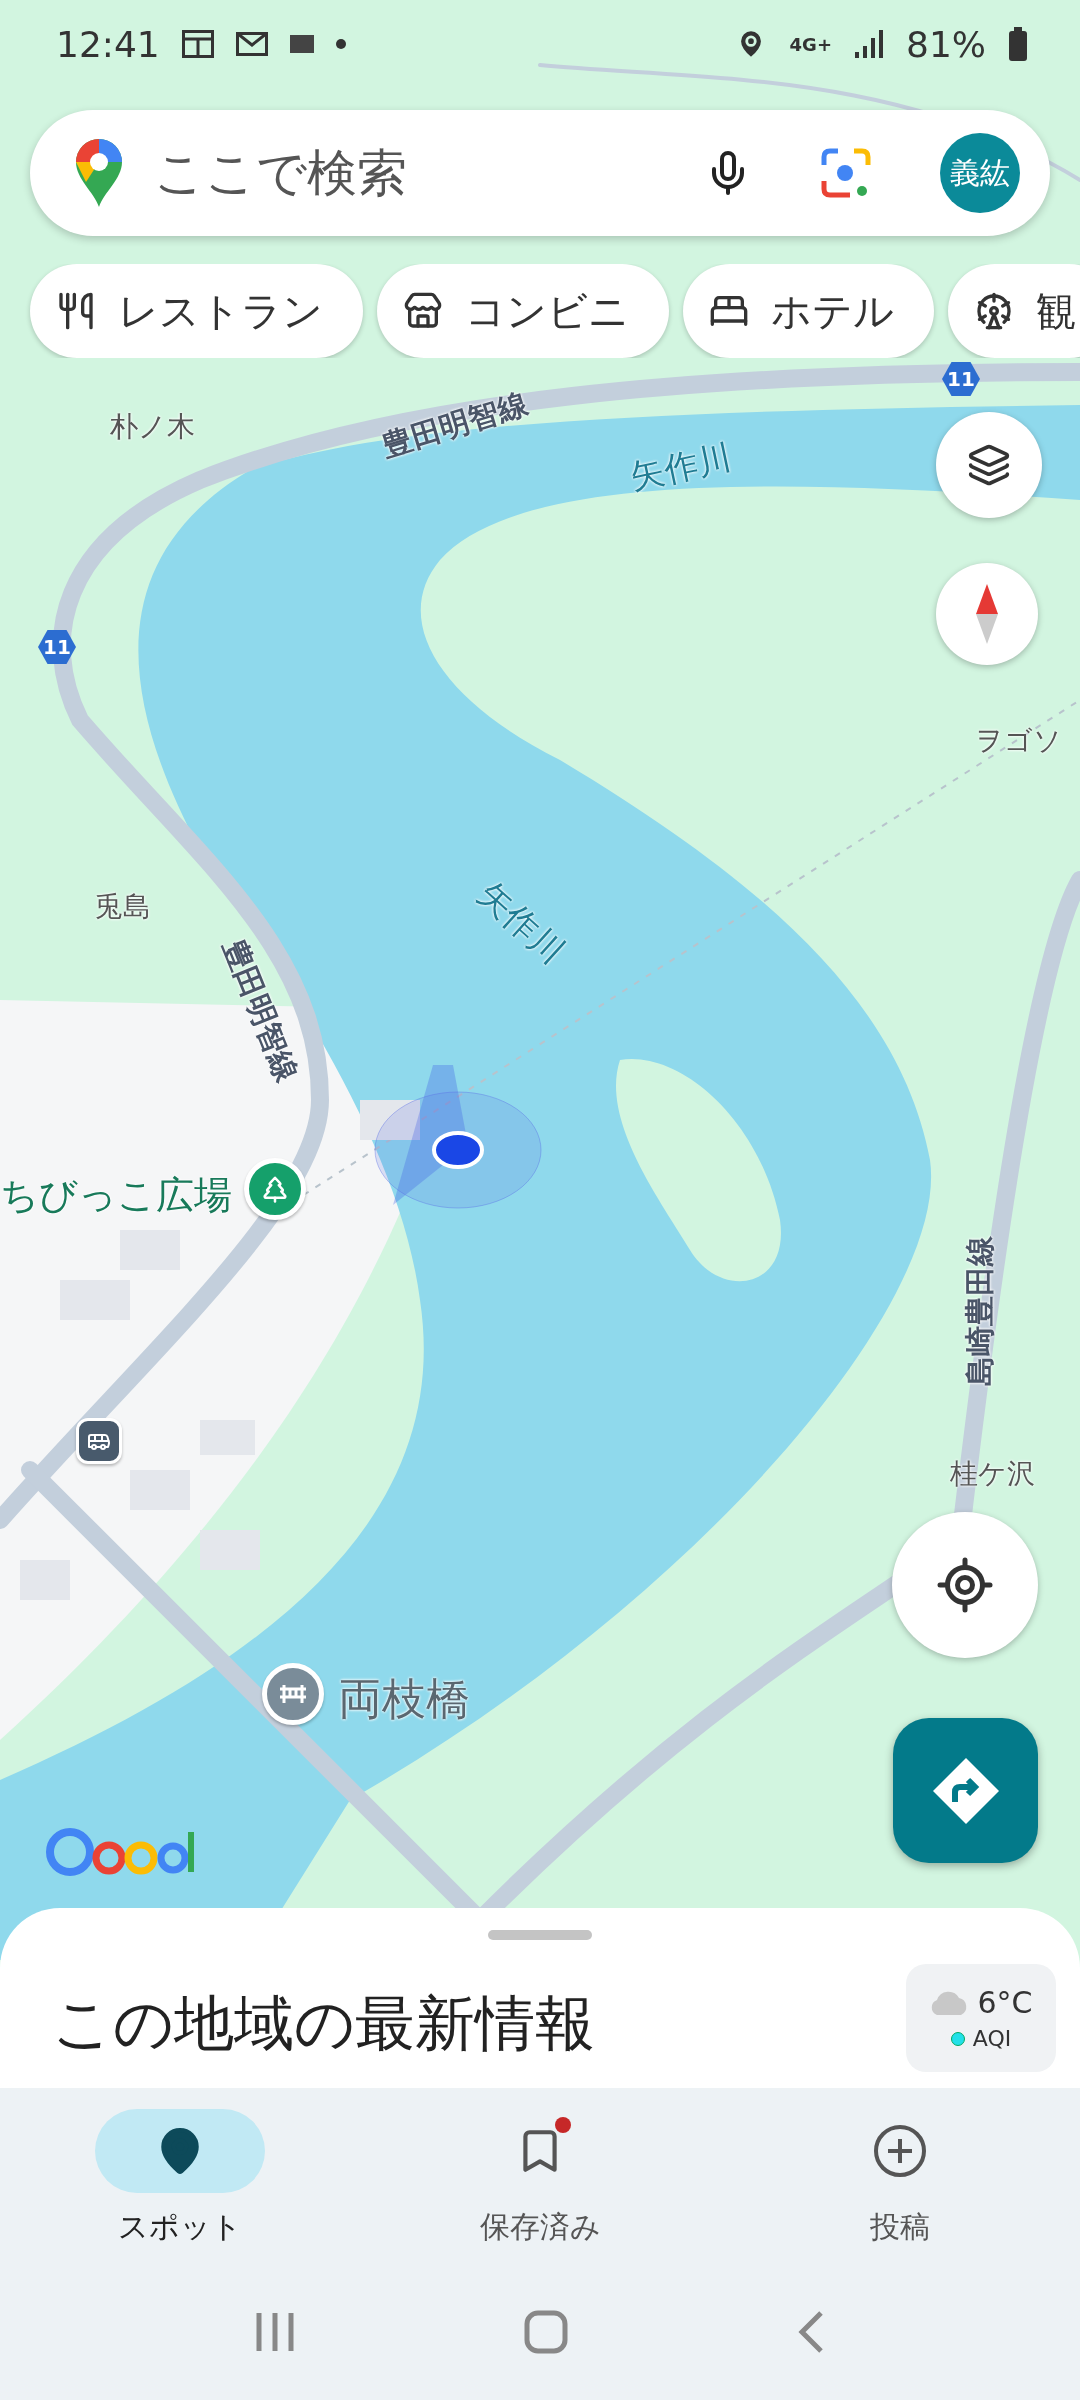  What do you see at coordinates (180, 2185) in the screenshot?
I see `nav-tab: スポット` at bounding box center [180, 2185].